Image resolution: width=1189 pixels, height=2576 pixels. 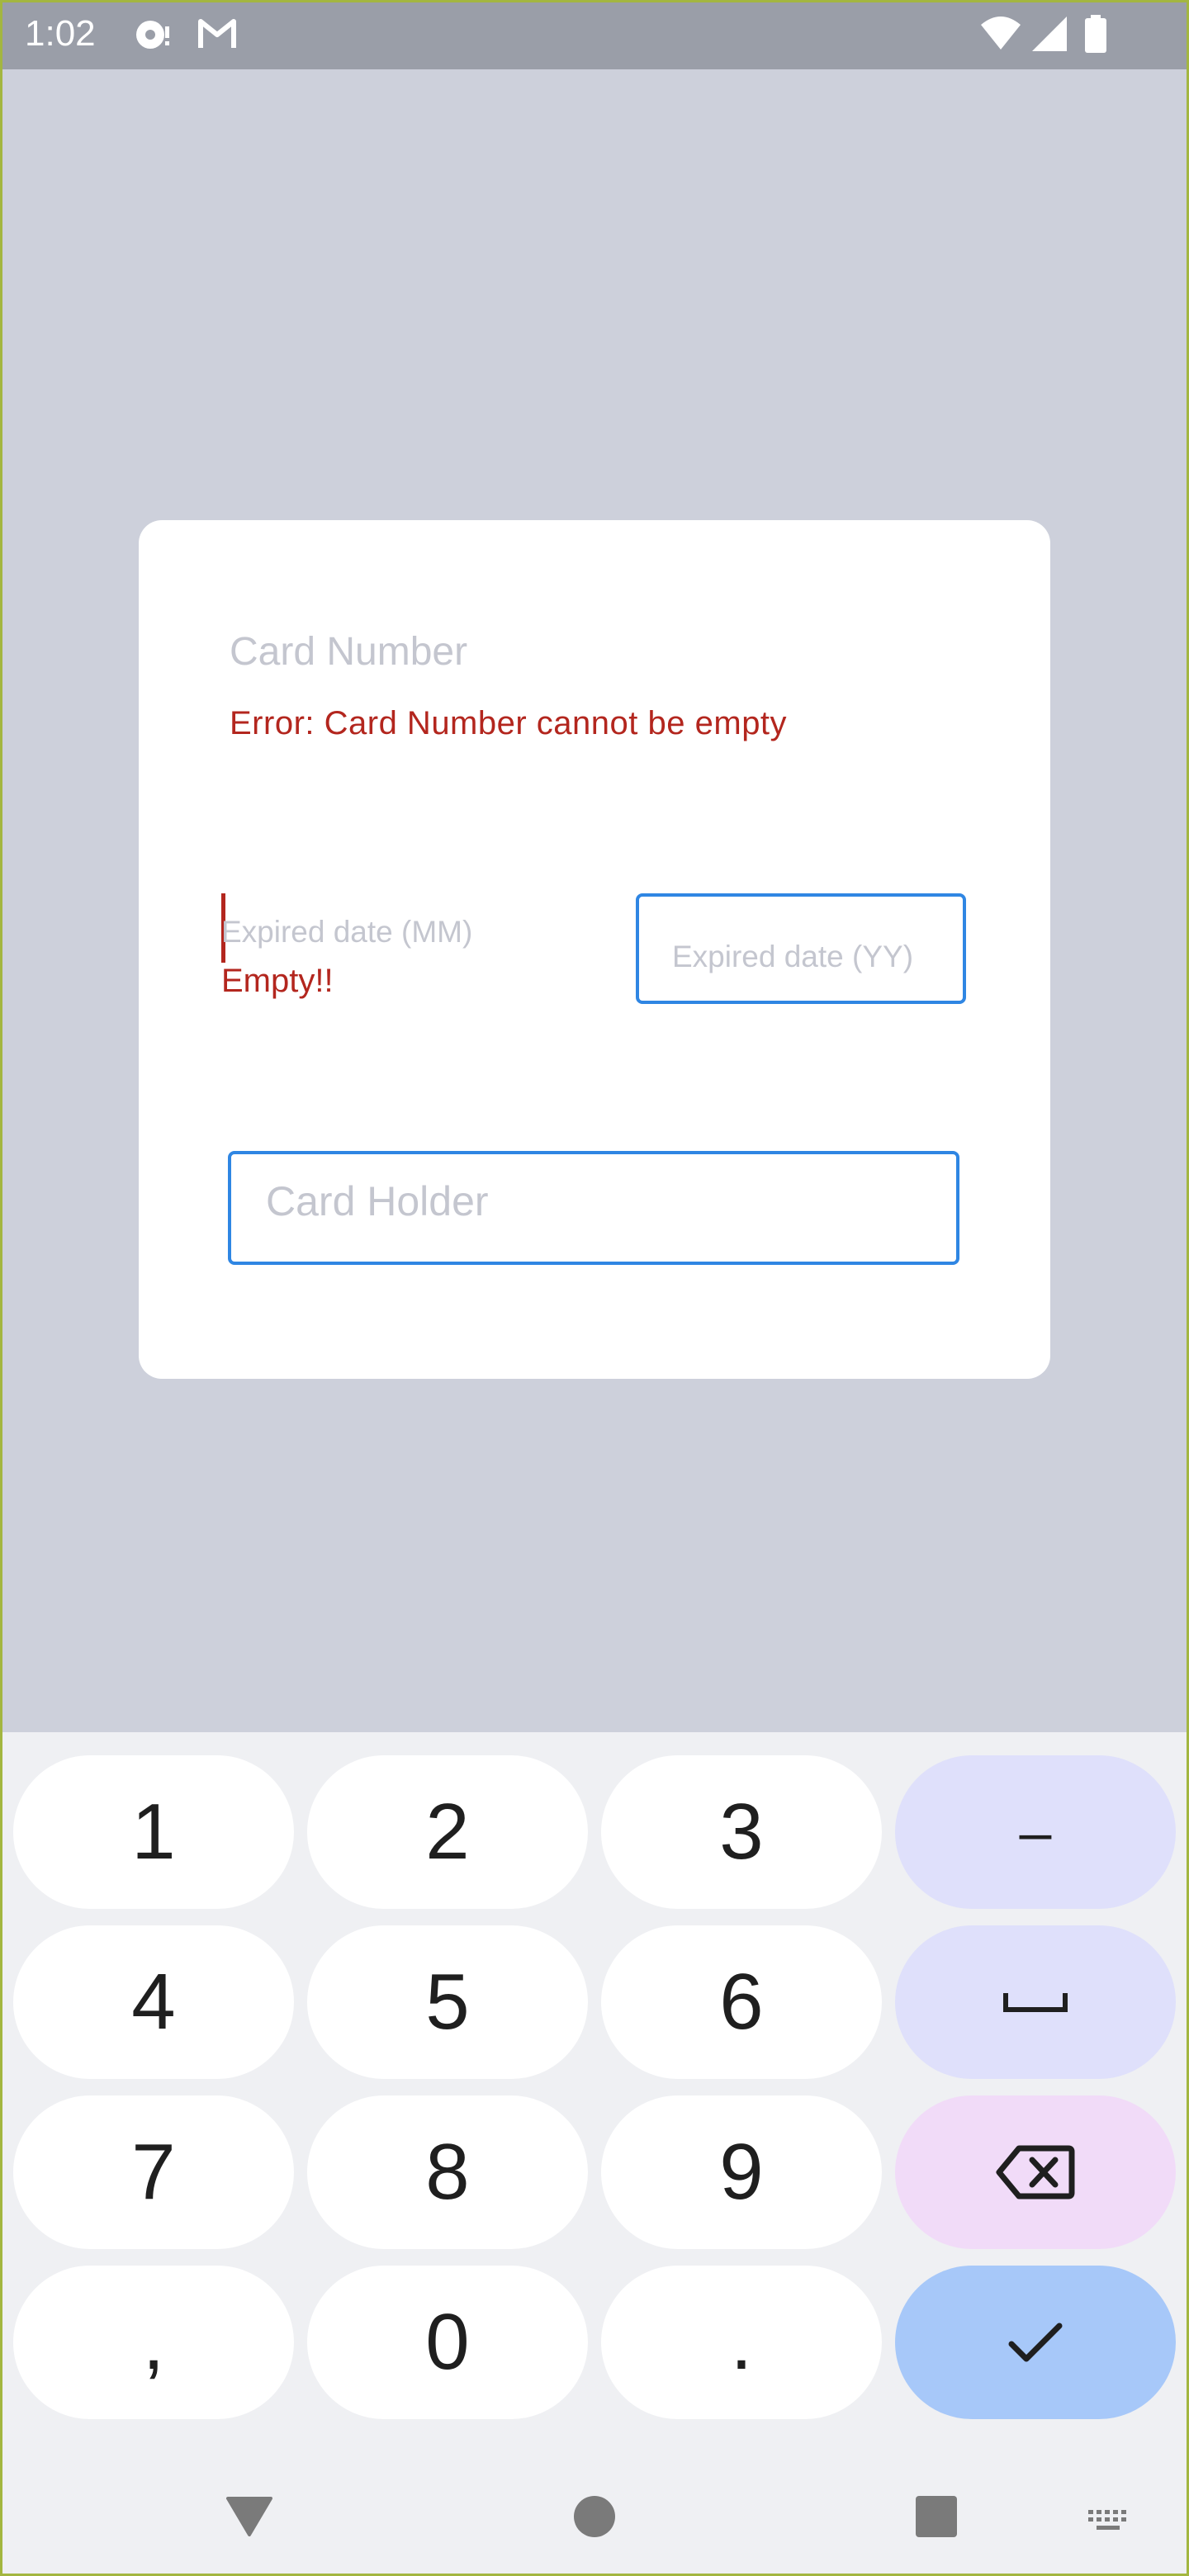 I want to click on checkmark-icon, so click(x=1035, y=2342).